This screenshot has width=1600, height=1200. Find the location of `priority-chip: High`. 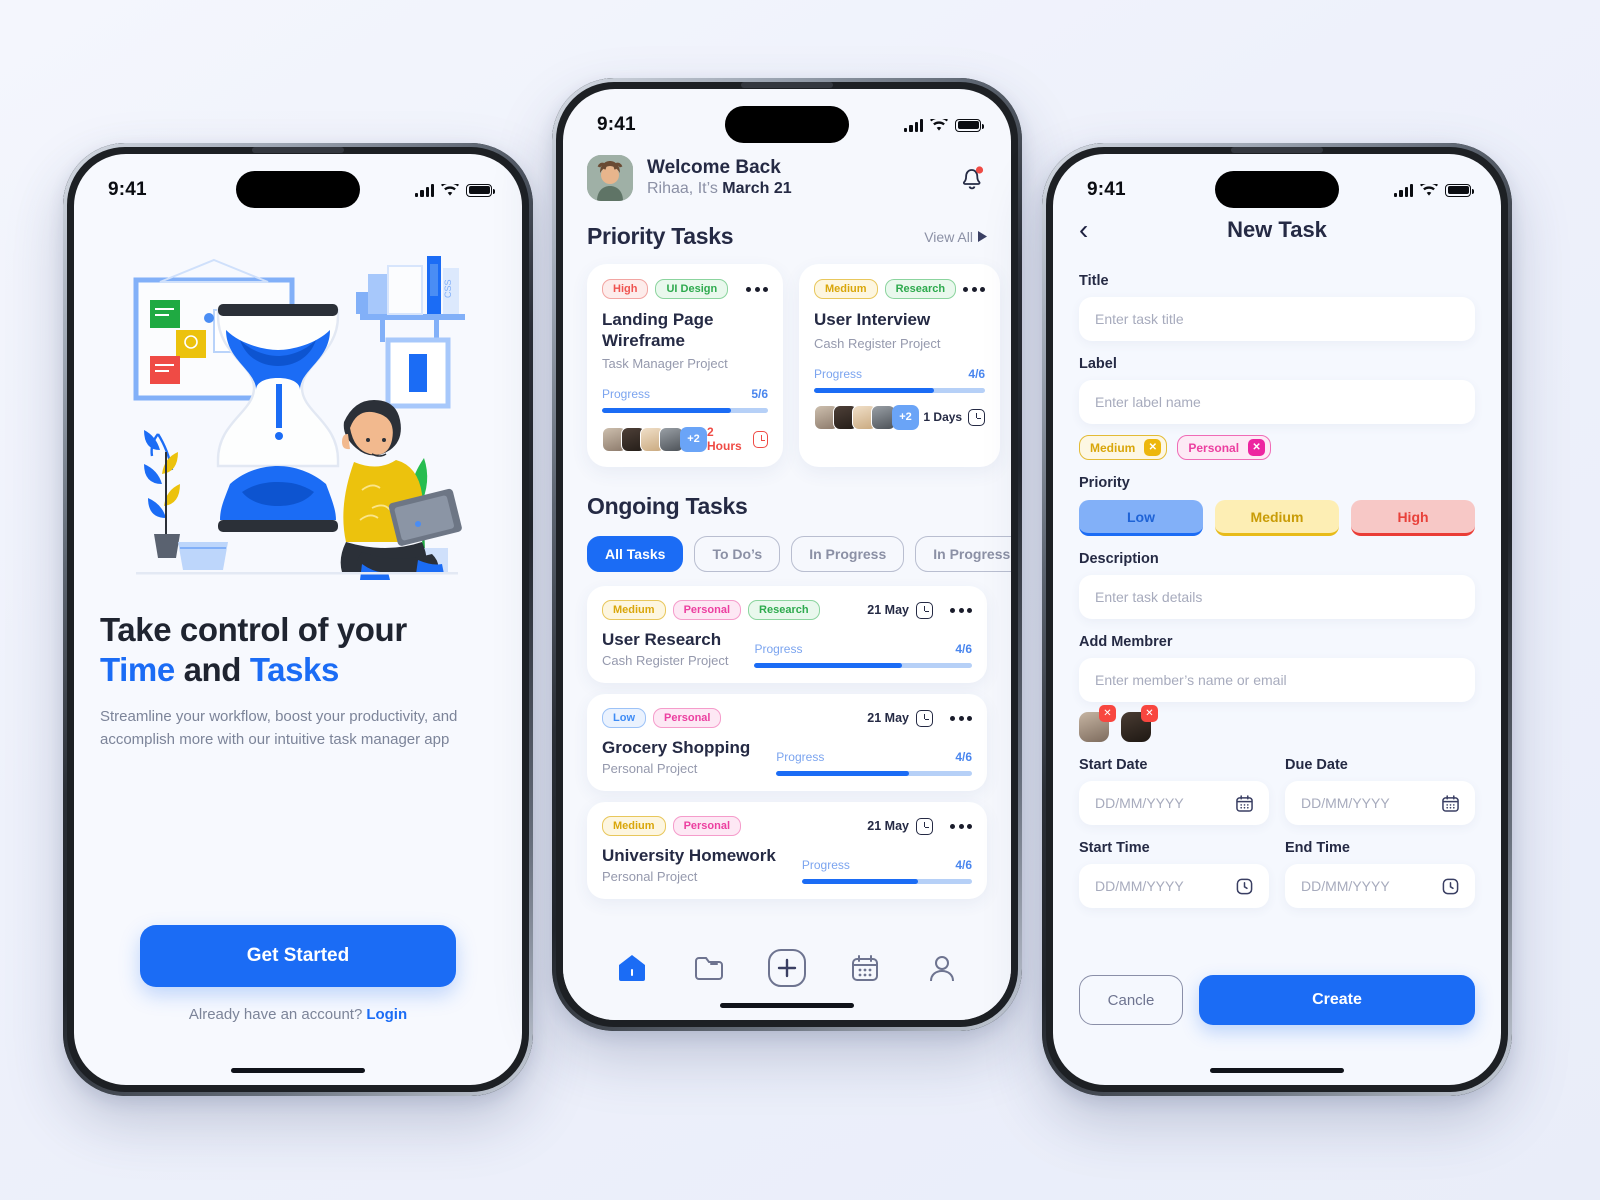

priority-chip: High is located at coordinates (625, 289).